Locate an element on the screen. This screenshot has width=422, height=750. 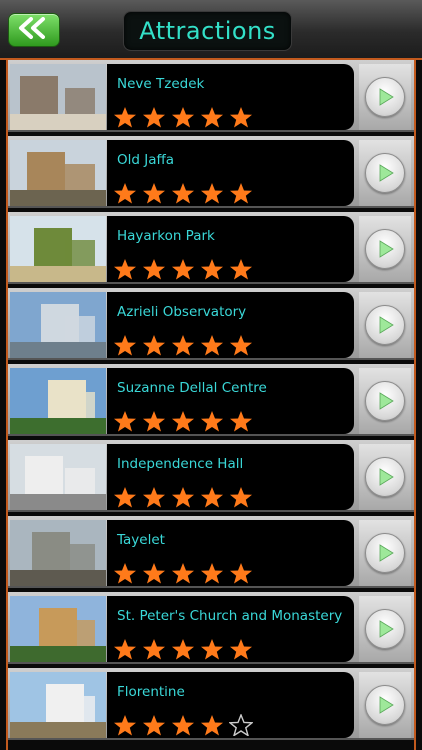
list-item: Azrieli Observatory is located at coordinates (211, 324).